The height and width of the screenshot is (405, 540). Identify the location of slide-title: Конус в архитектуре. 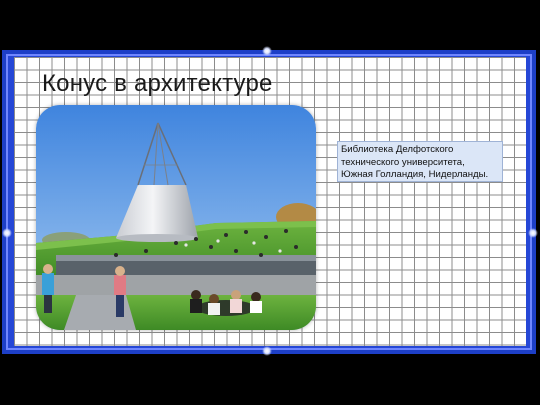
(157, 83).